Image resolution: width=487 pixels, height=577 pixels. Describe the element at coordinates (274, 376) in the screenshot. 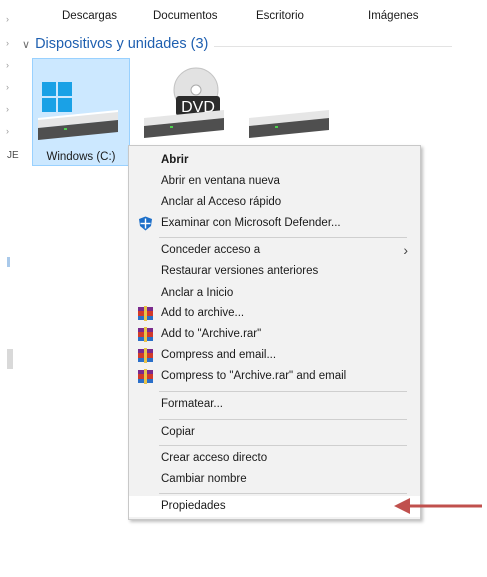

I see `menu-item-compress-to-archive-email: Compress to "Archive.rar" and email` at that location.